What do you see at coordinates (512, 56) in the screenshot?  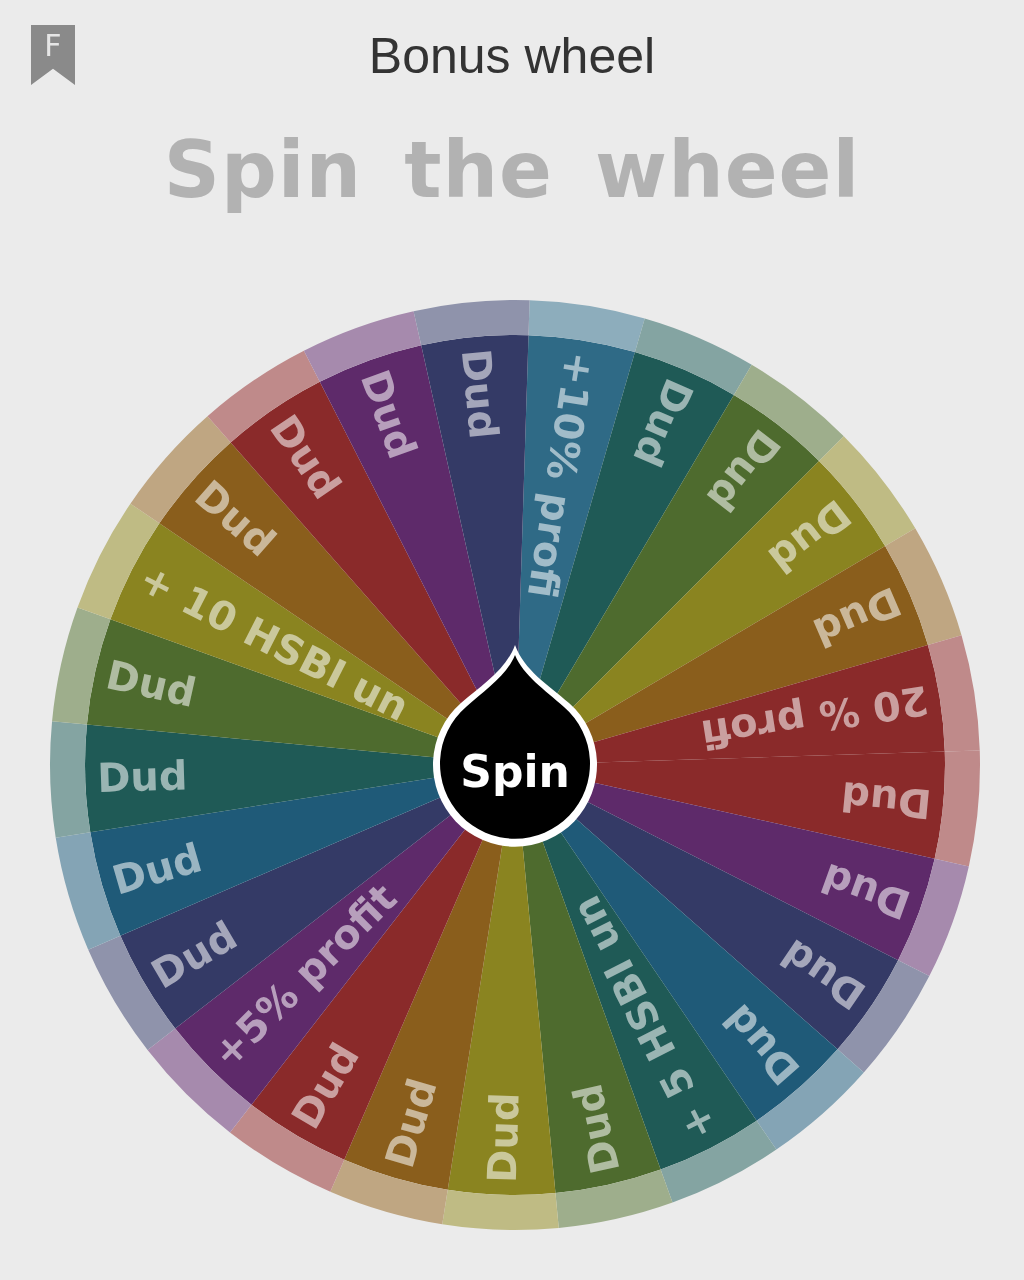 I see `page-title: Bonus wheel` at bounding box center [512, 56].